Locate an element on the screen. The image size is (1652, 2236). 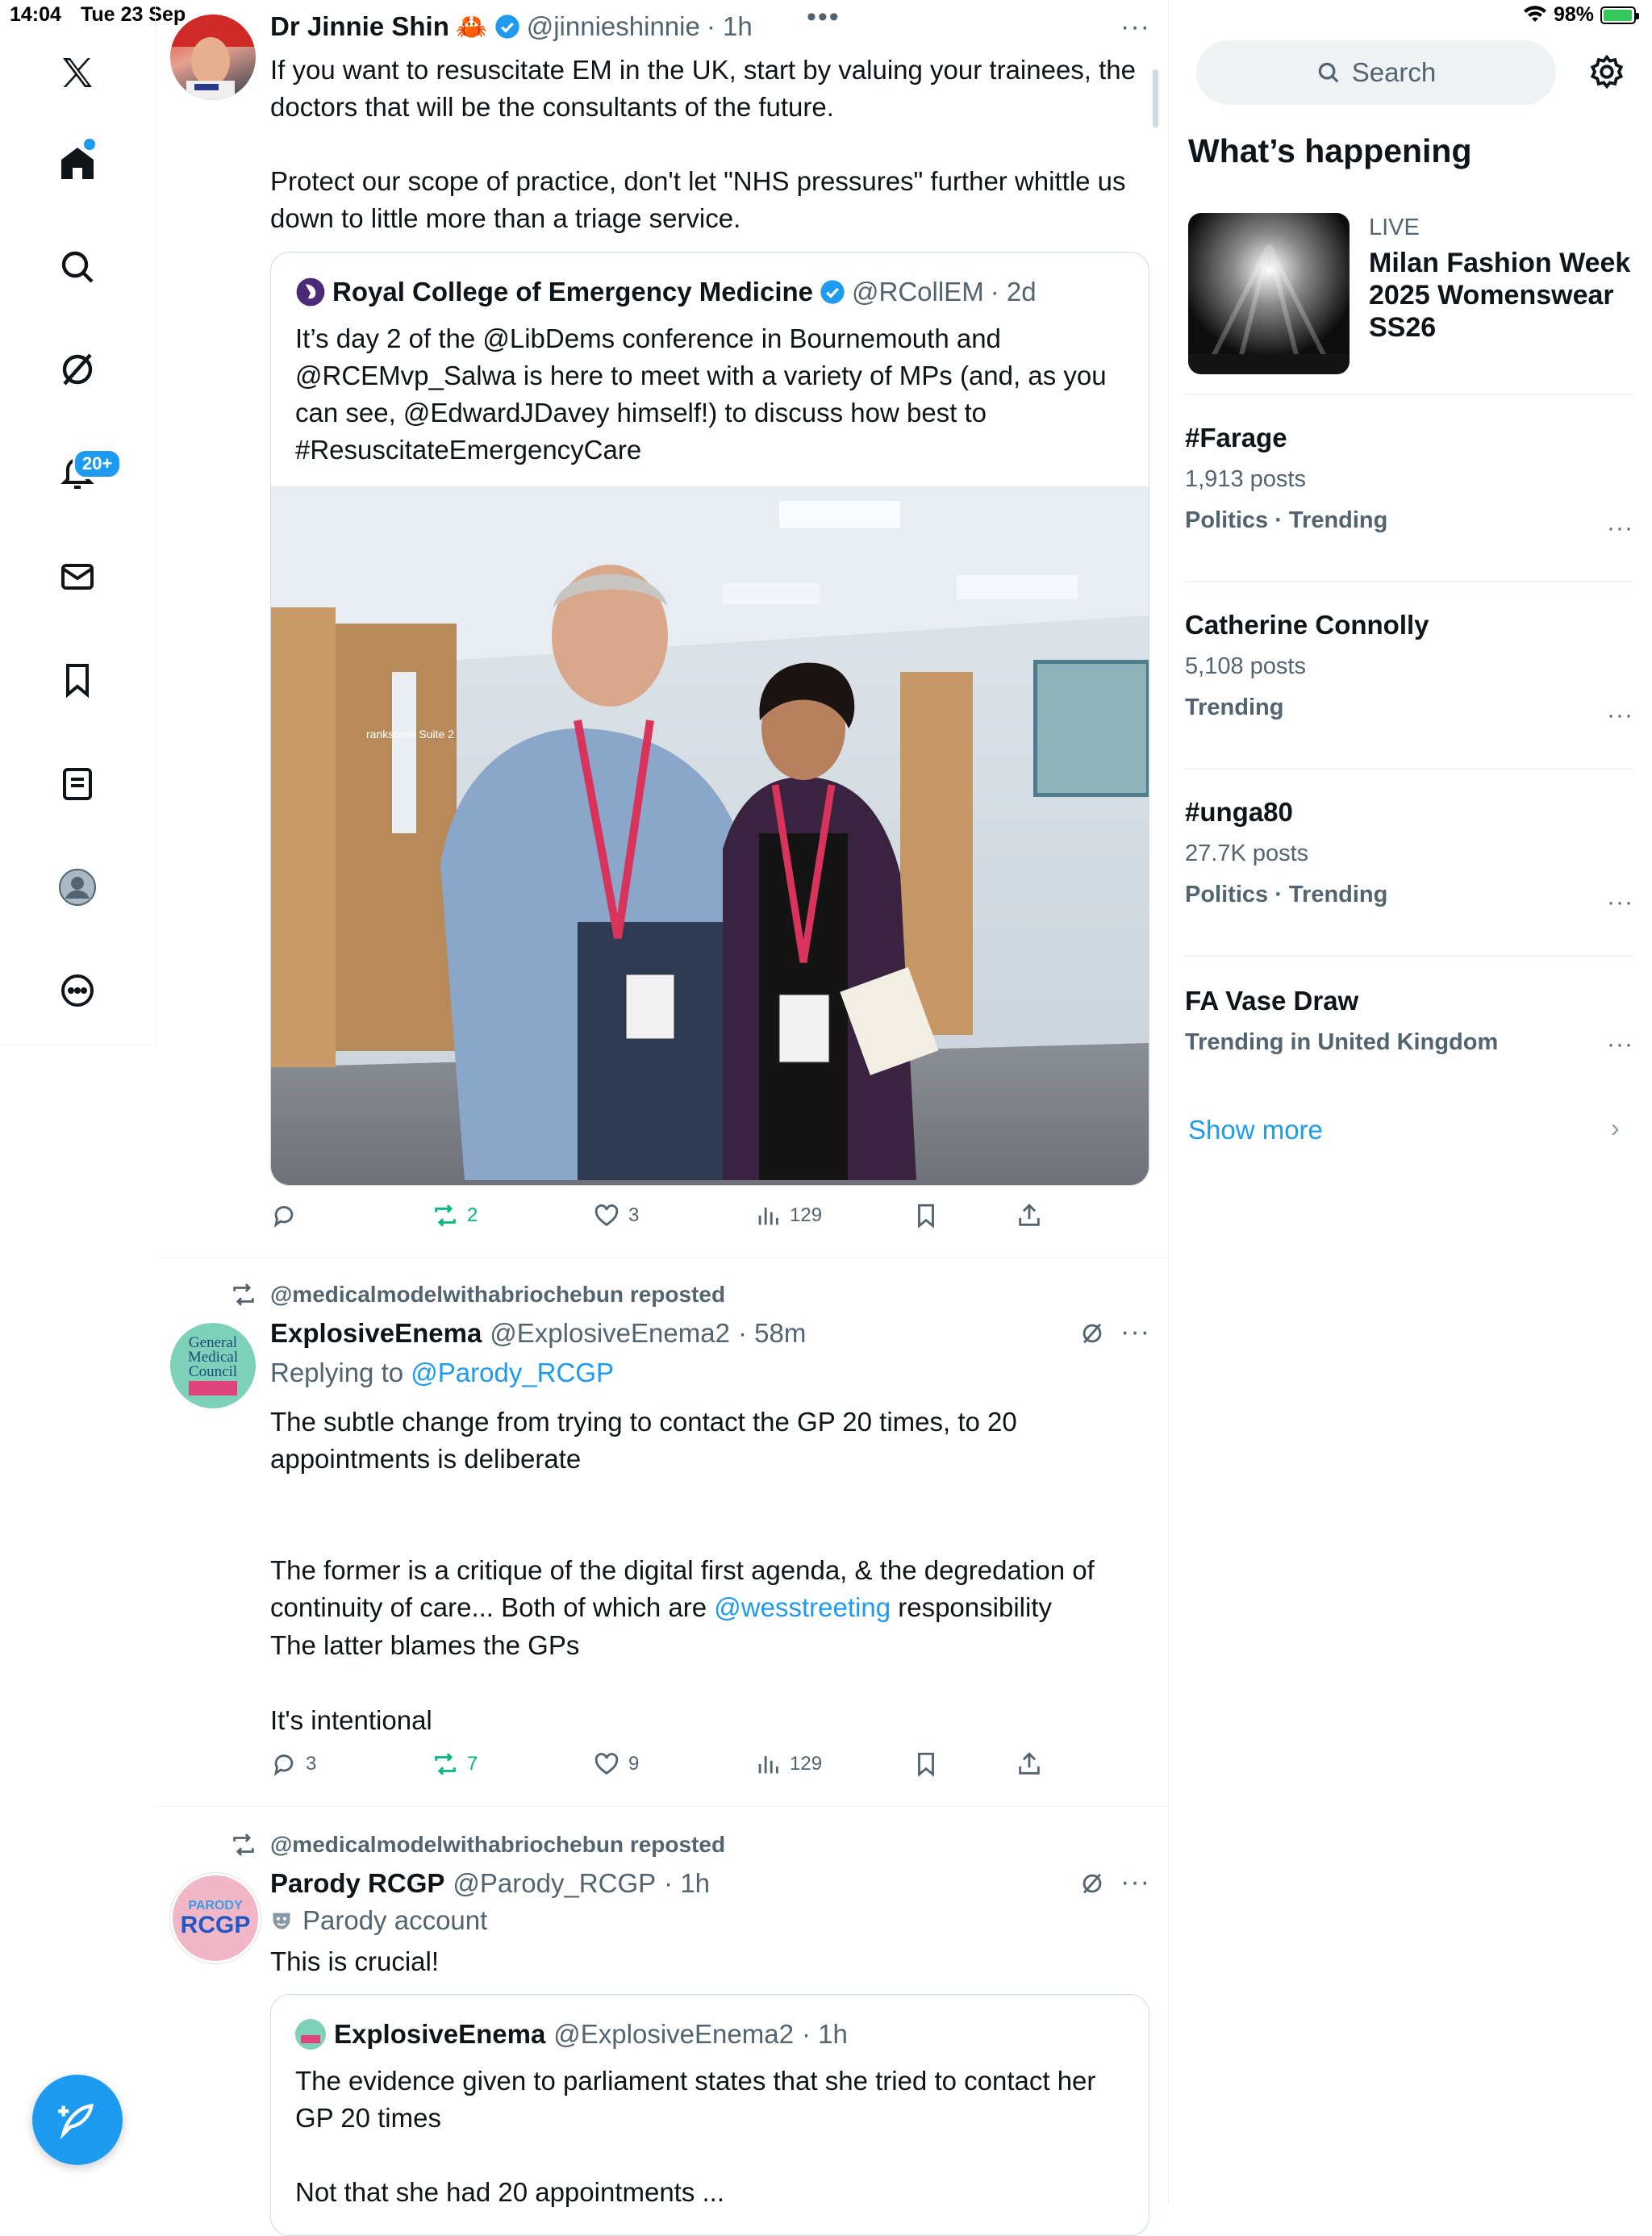
left-navigation: 20+ is located at coordinates (78, 522).